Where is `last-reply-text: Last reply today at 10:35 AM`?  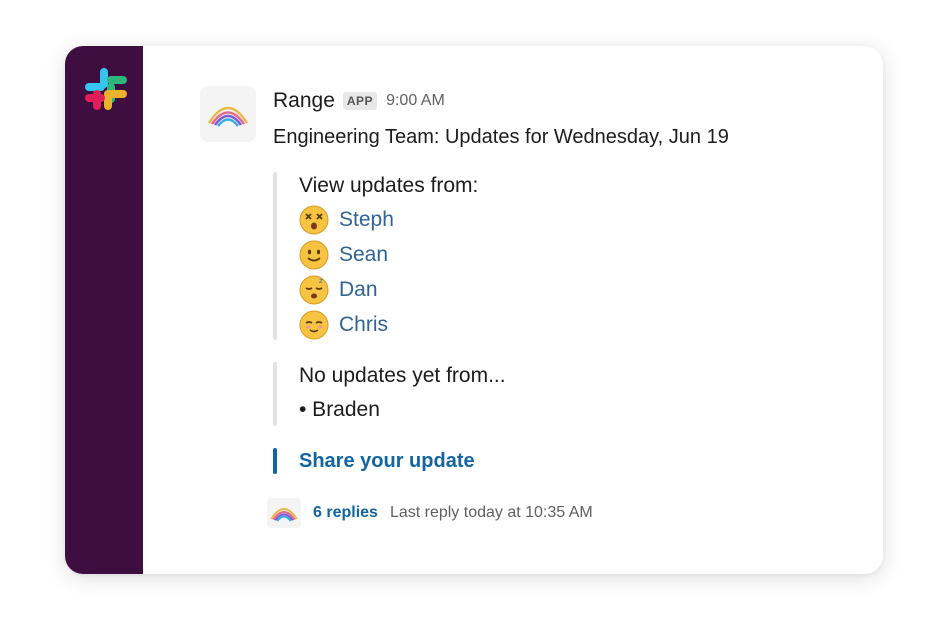 last-reply-text: Last reply today at 10:35 AM is located at coordinates (491, 512).